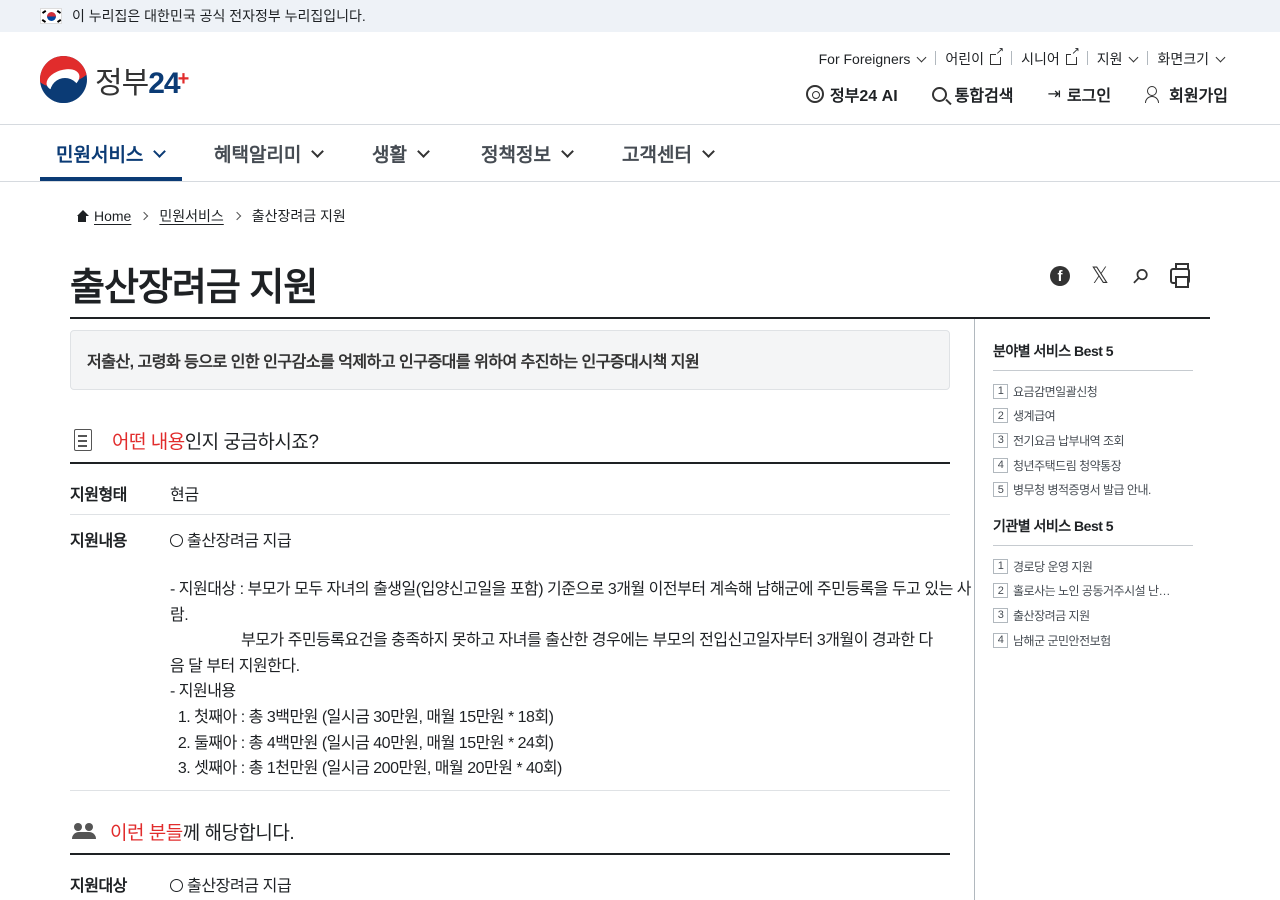 The width and height of the screenshot is (1280, 900). What do you see at coordinates (269, 153) in the screenshot?
I see `gnb-benefit-alert: 혜택알리미` at bounding box center [269, 153].